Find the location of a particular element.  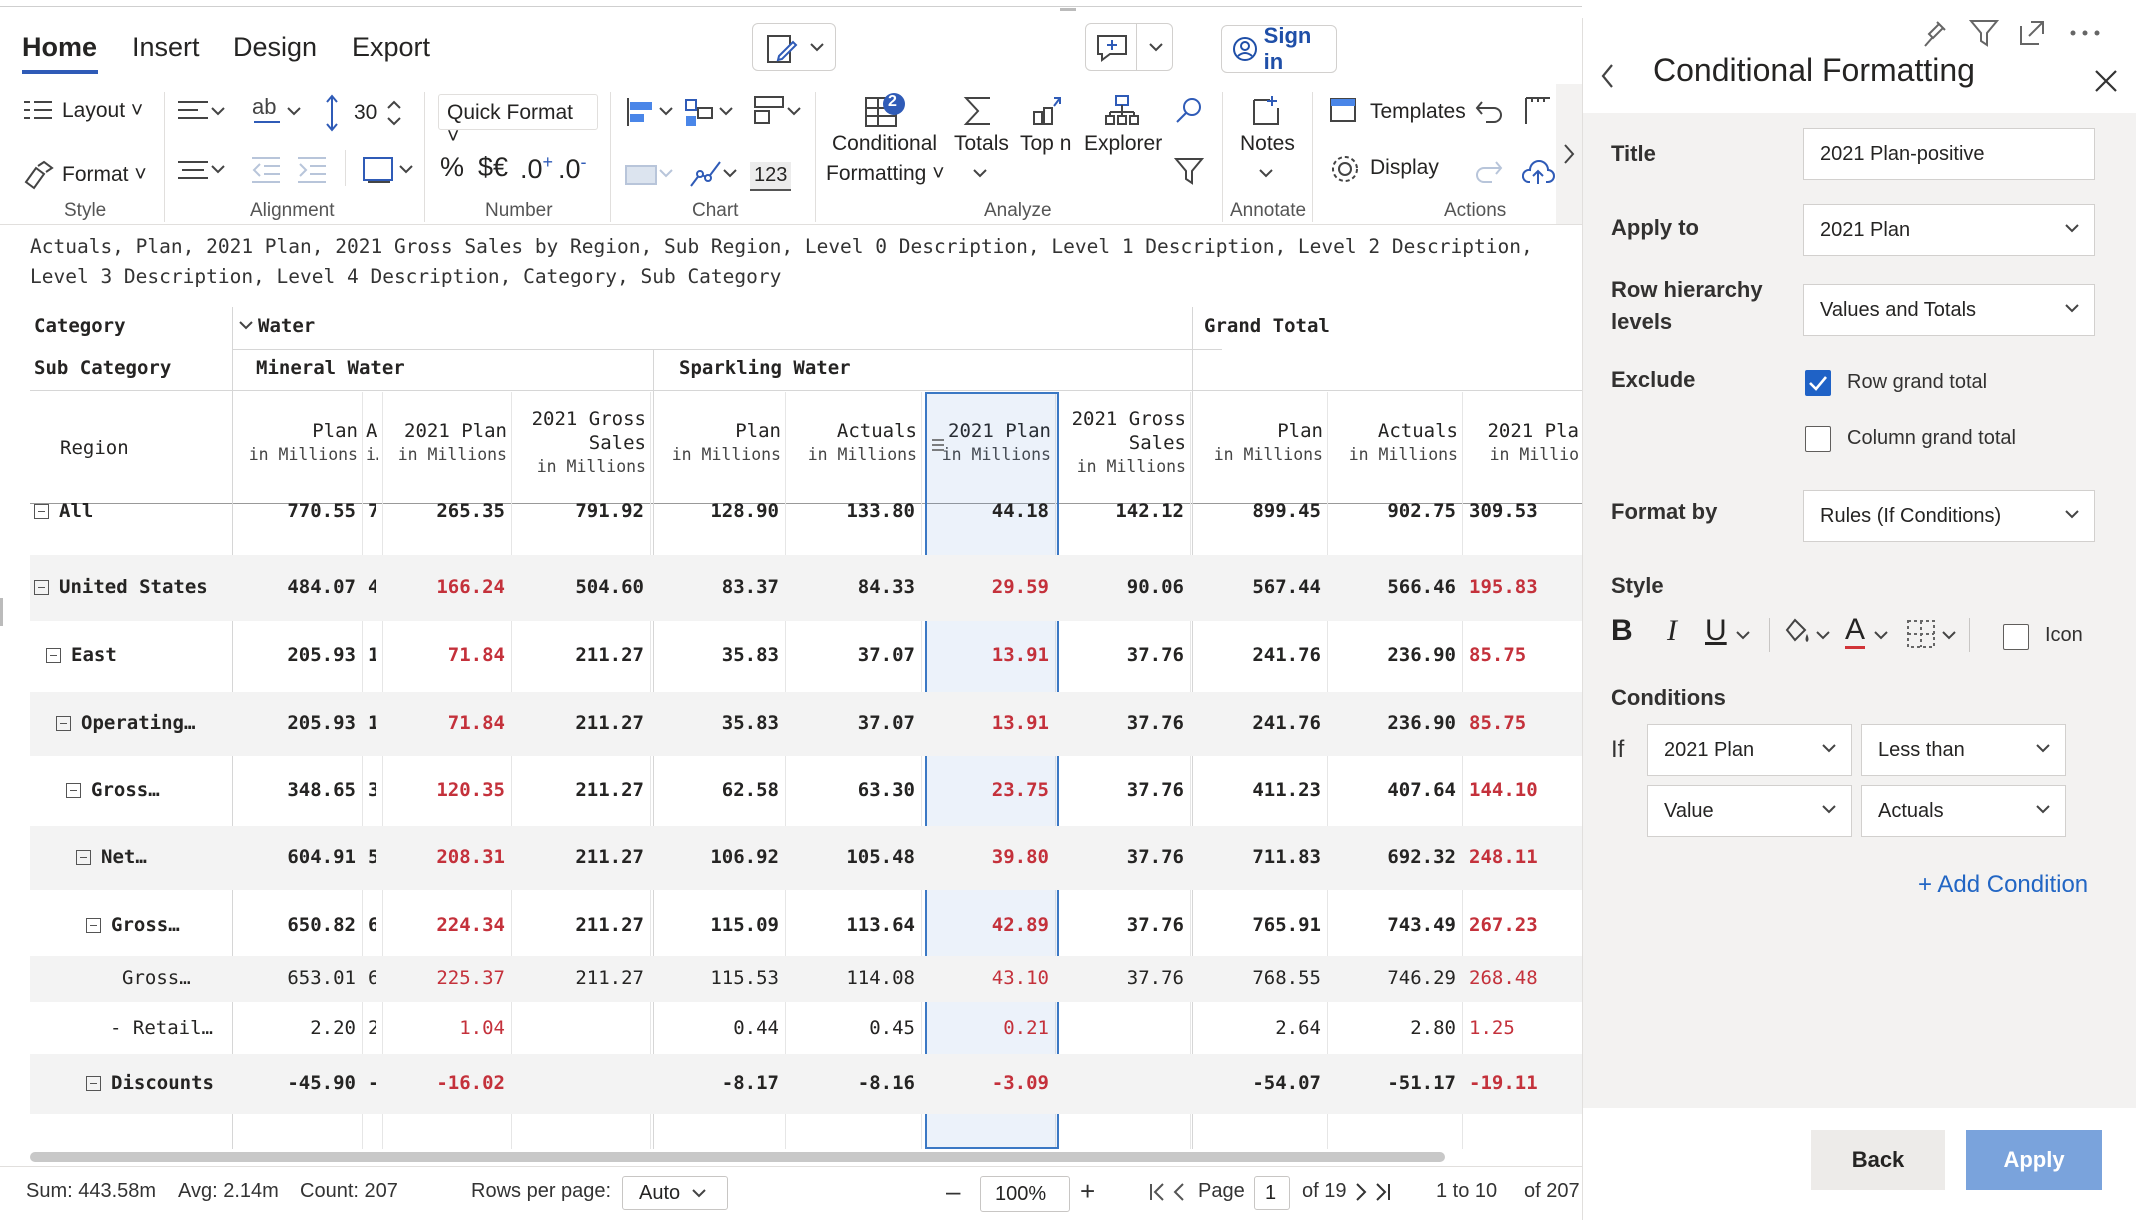

table-cell: 44.18 is located at coordinates (988, 511).